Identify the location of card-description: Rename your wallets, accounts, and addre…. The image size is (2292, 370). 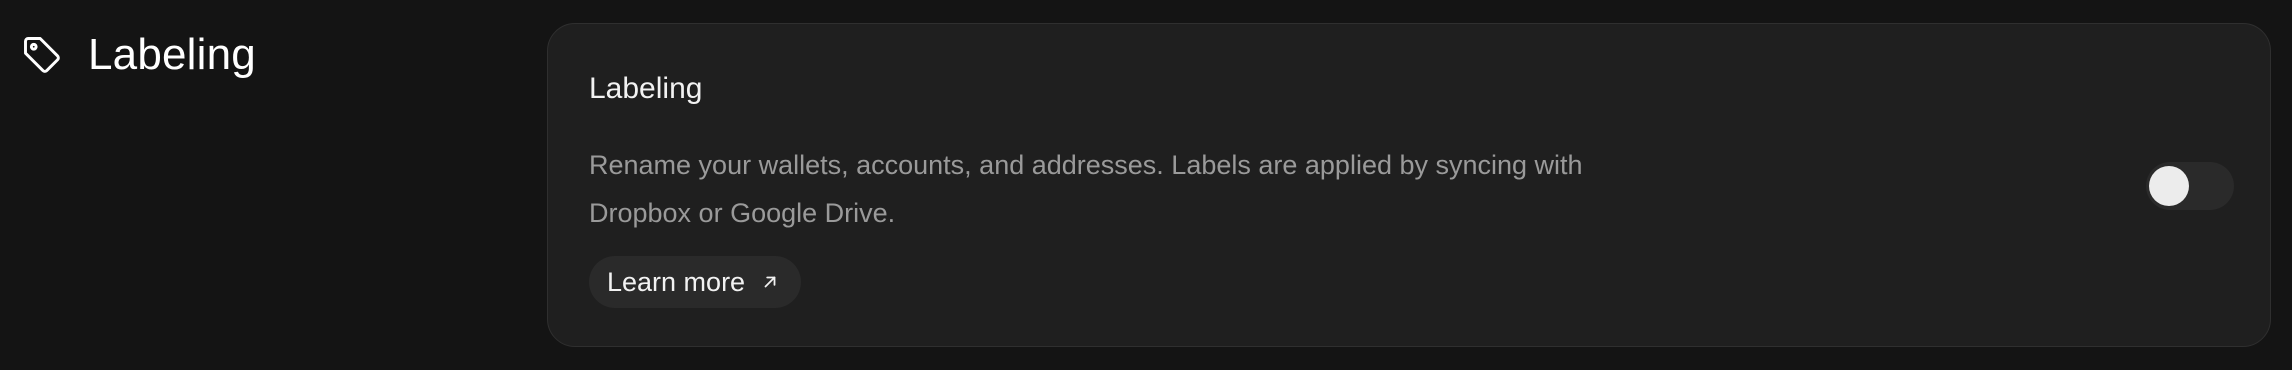
(1086, 189).